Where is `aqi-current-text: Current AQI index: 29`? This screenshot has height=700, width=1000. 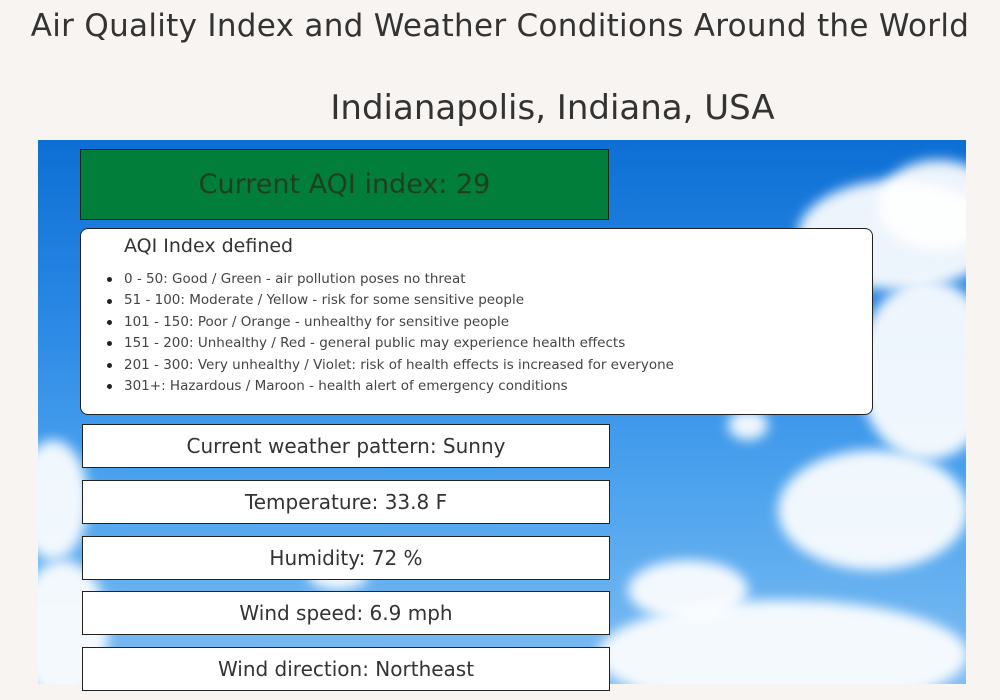 aqi-current-text: Current AQI index: 29 is located at coordinates (344, 184).